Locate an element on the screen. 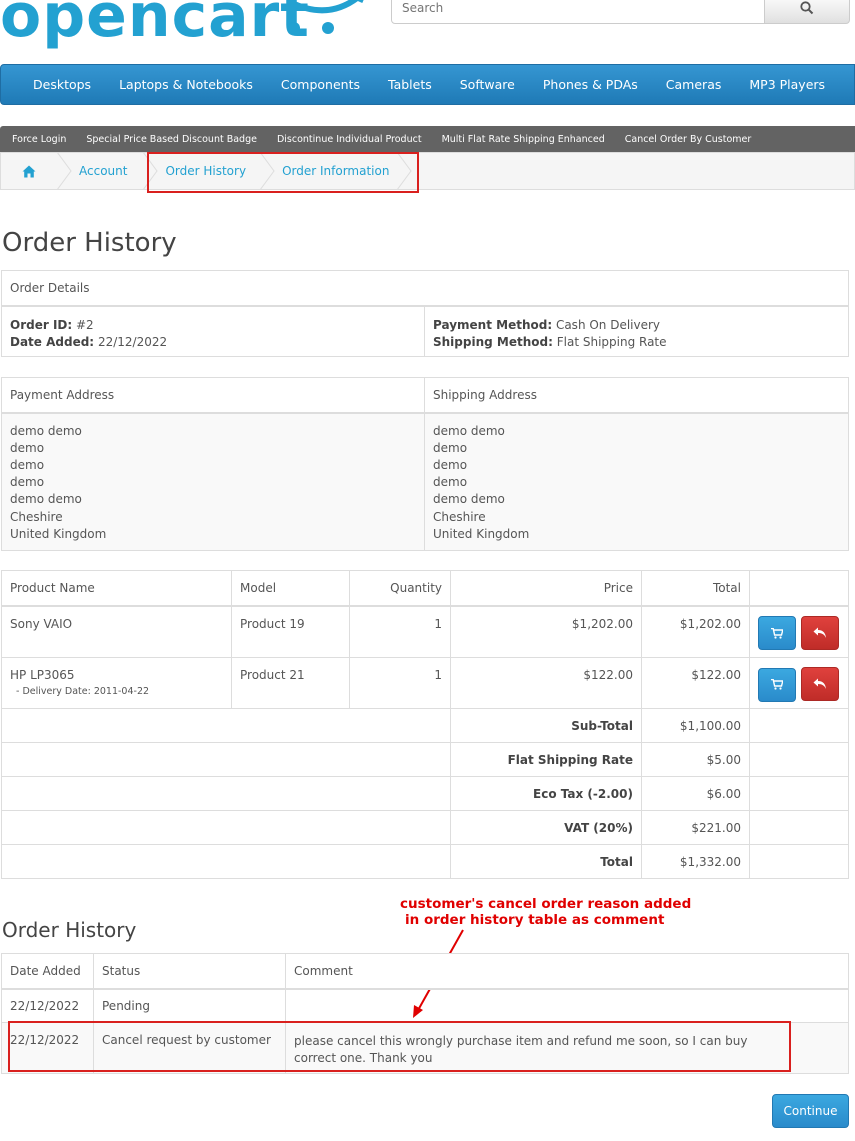 This screenshot has width=855, height=1141. col-price: Price is located at coordinates (546, 588).